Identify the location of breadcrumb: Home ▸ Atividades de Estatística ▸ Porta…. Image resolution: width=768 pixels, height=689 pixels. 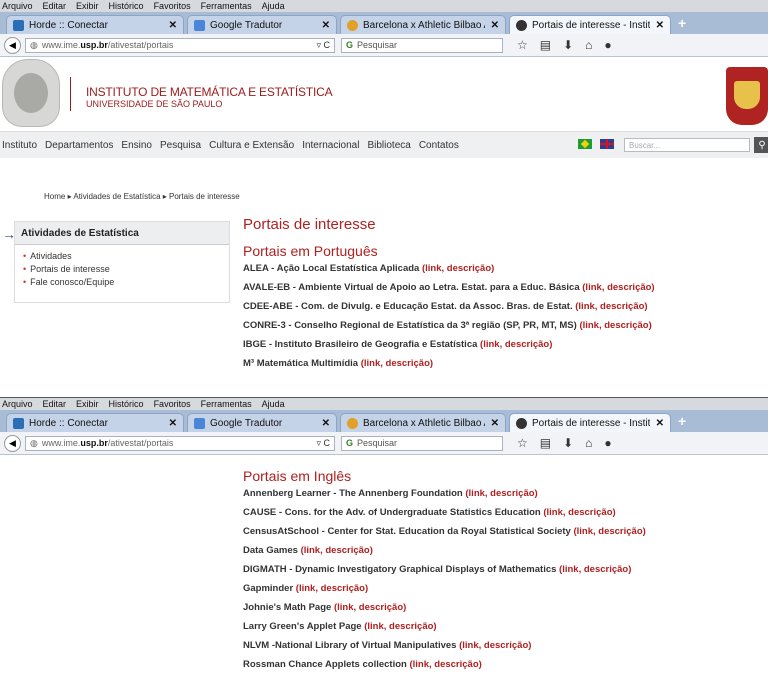
(142, 196).